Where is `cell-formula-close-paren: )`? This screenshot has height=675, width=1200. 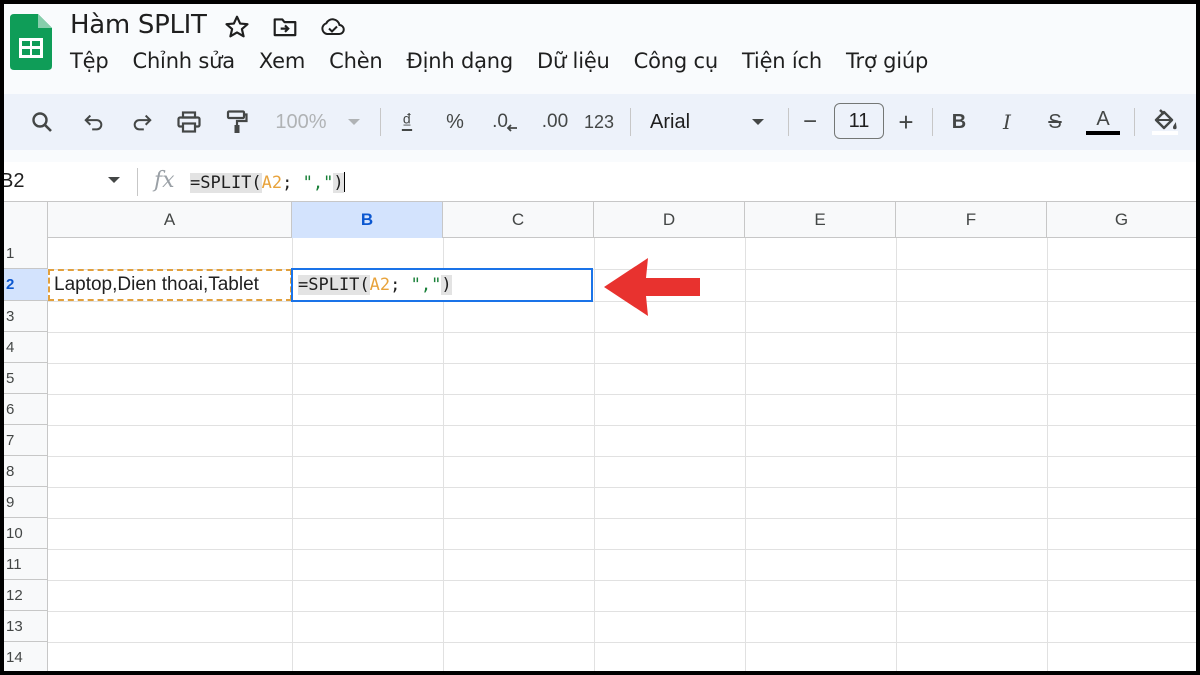
cell-formula-close-paren: ) is located at coordinates (446, 285).